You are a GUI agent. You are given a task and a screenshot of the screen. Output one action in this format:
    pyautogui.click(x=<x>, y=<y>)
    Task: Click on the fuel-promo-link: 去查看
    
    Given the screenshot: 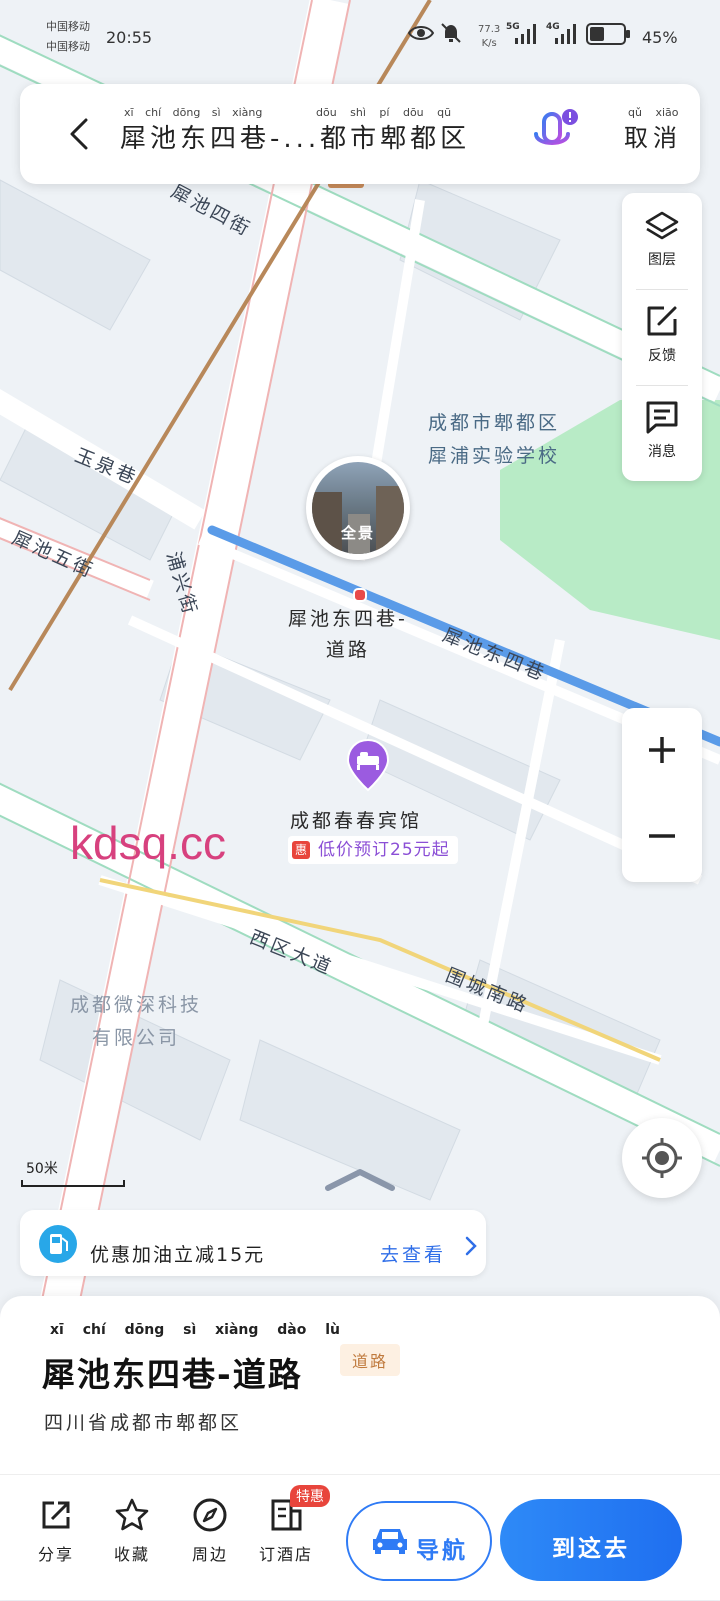 What is the action you would take?
    pyautogui.click(x=413, y=1253)
    